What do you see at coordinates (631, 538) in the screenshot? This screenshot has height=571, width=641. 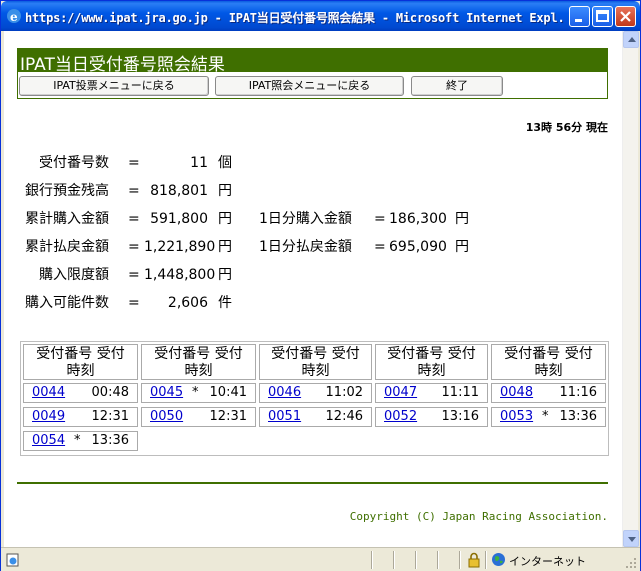 I see `scroll-down-button` at bounding box center [631, 538].